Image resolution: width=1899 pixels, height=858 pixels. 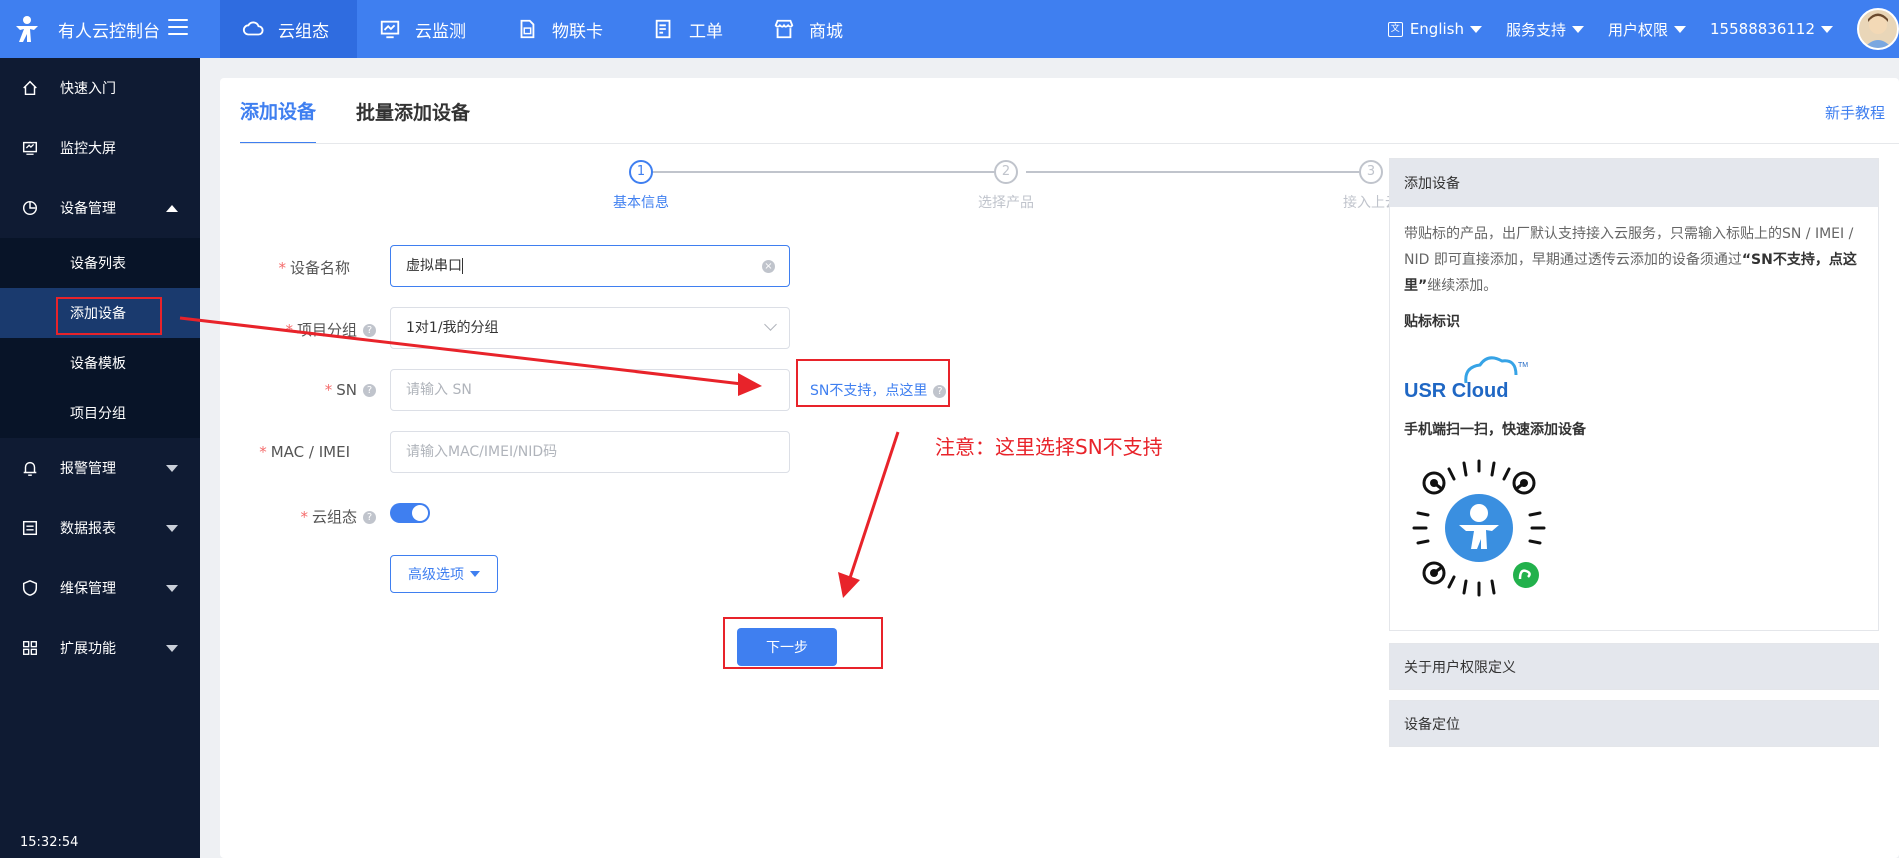 I want to click on help-panel-permissions: 关于用户权限定义, so click(x=1634, y=666).